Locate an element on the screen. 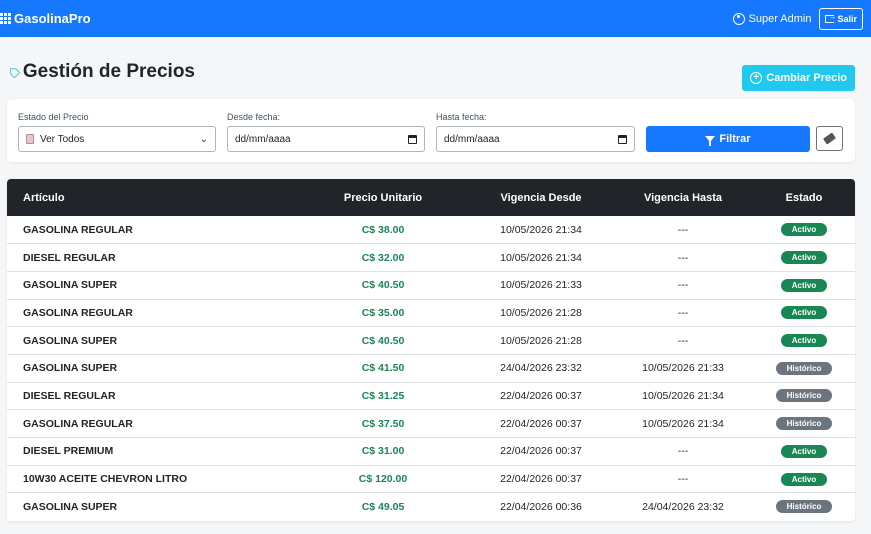  cell-hasta: 10/05/2026 21:33 is located at coordinates (683, 368).